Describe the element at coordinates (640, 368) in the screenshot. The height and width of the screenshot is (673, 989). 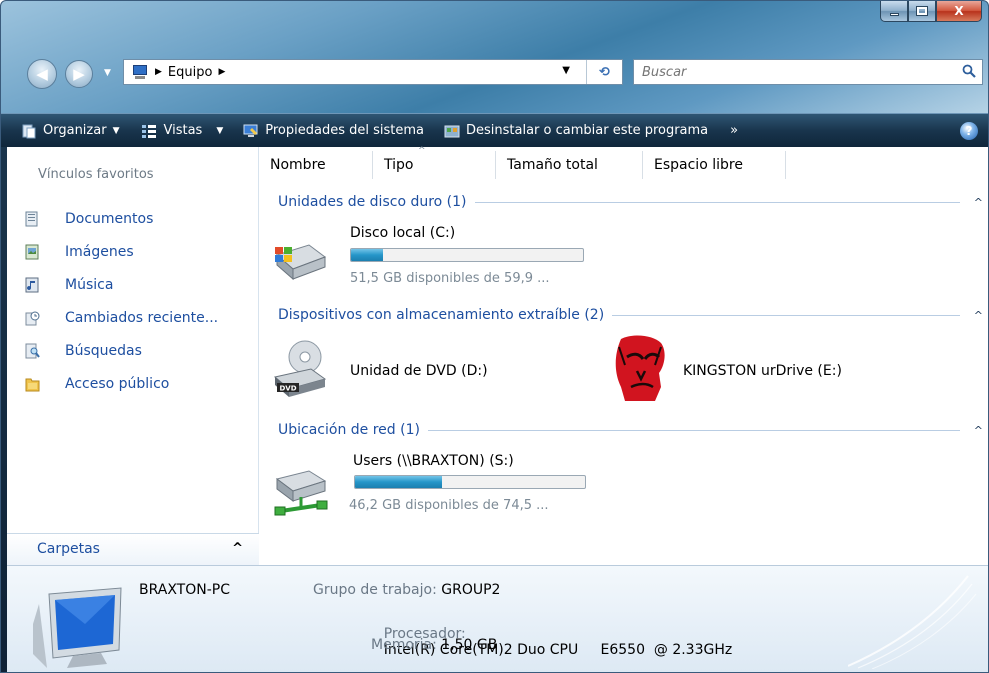
I see `kingston-logo-icon` at that location.